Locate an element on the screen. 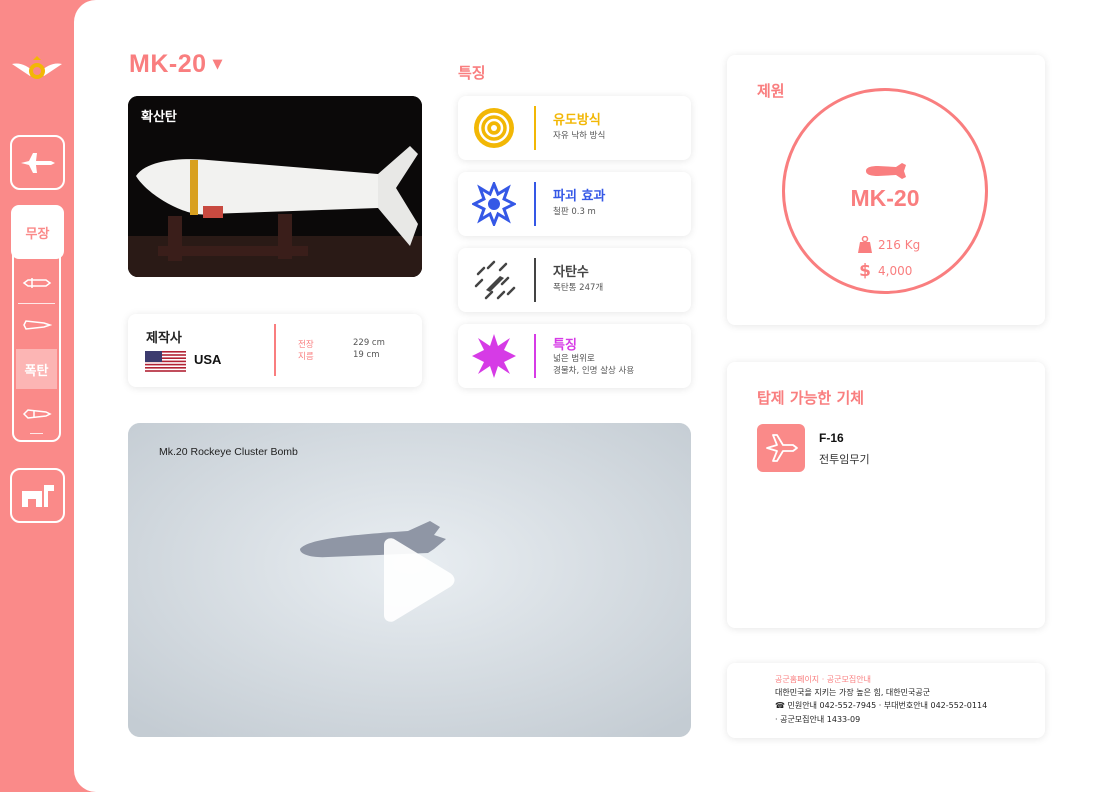  bomb-icon is located at coordinates (886, 171).